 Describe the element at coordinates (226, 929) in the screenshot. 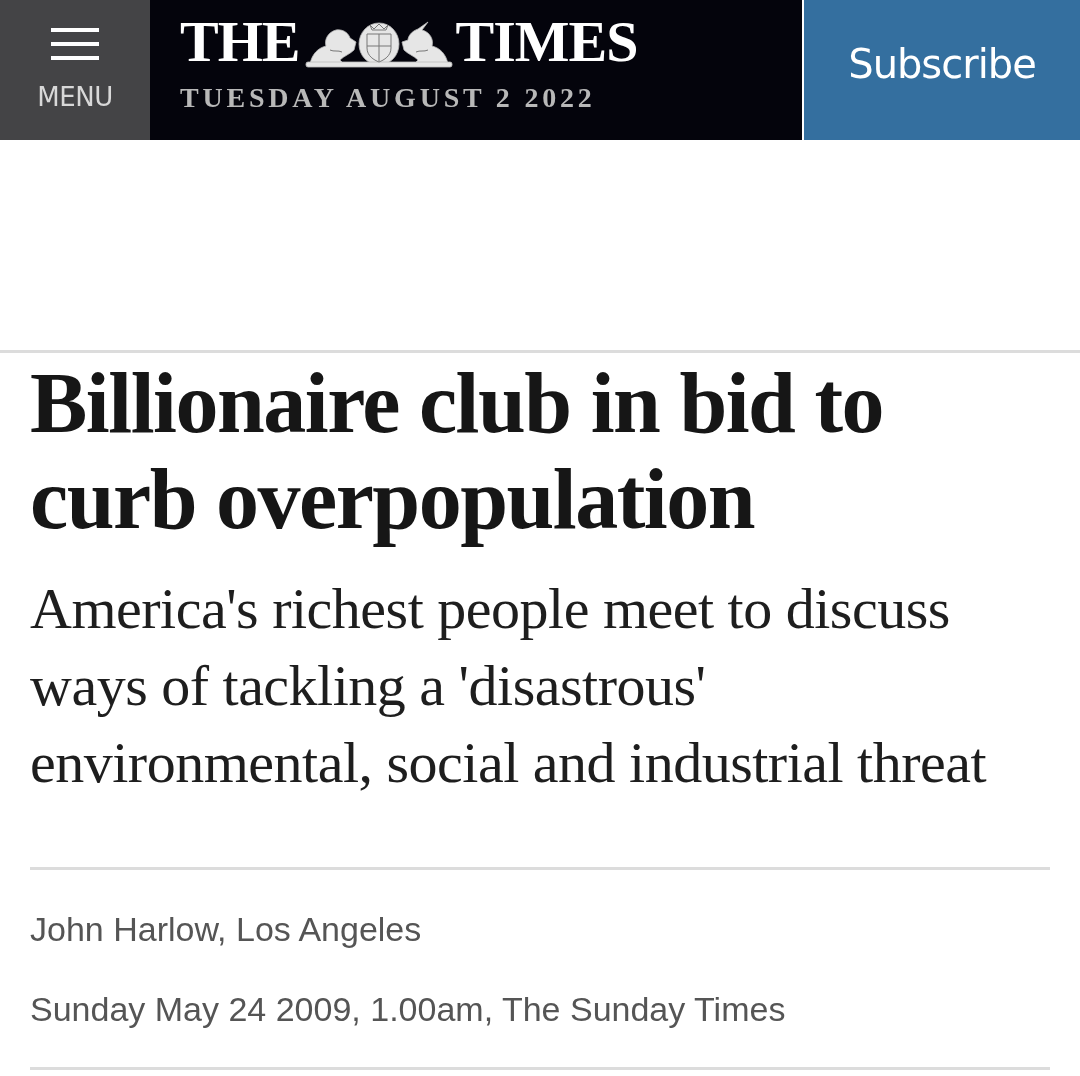

I see `article-byline: John Harlow, Los Angeles` at that location.